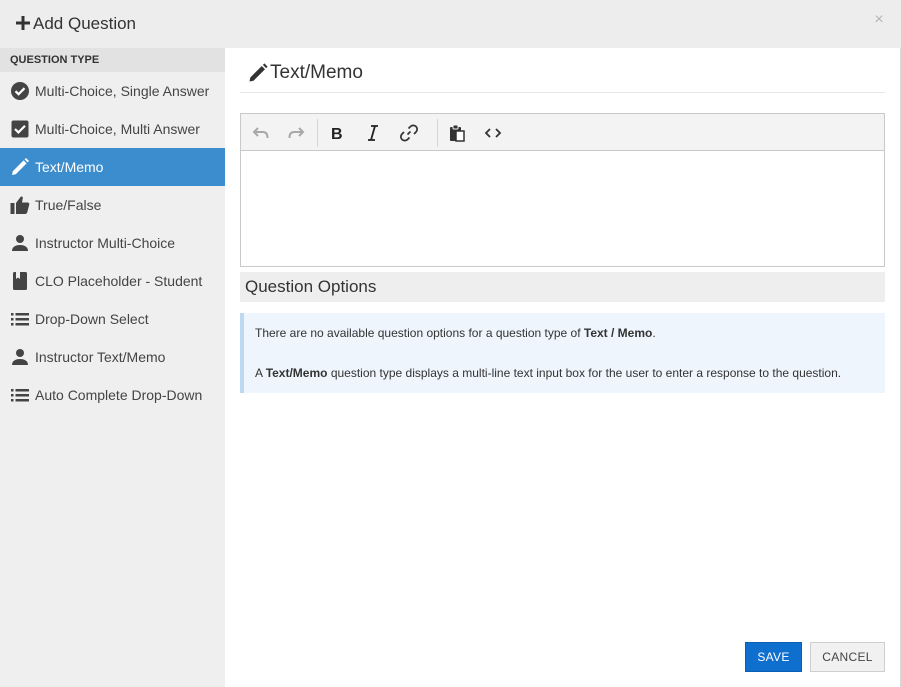 This screenshot has height=687, width=901. I want to click on paste-icon, so click(457, 133).